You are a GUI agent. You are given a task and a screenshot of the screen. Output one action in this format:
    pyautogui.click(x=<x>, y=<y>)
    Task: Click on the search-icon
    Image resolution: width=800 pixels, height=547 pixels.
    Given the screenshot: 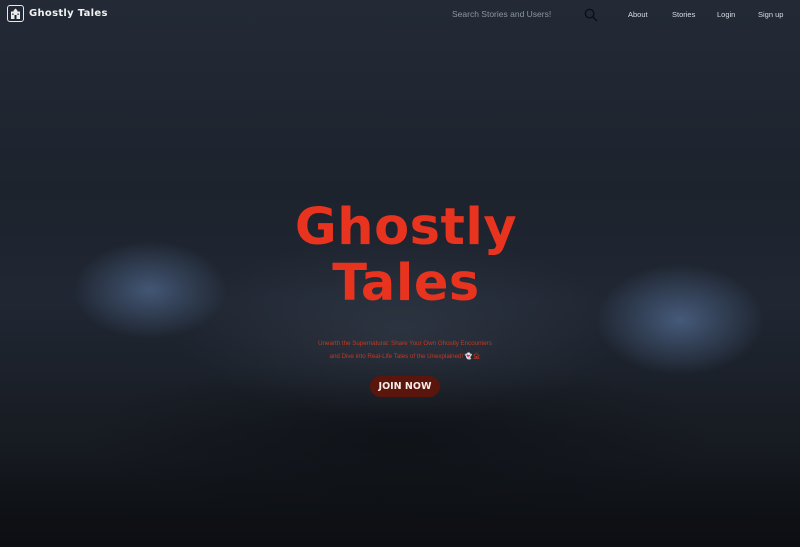 What is the action you would take?
    pyautogui.click(x=590, y=14)
    